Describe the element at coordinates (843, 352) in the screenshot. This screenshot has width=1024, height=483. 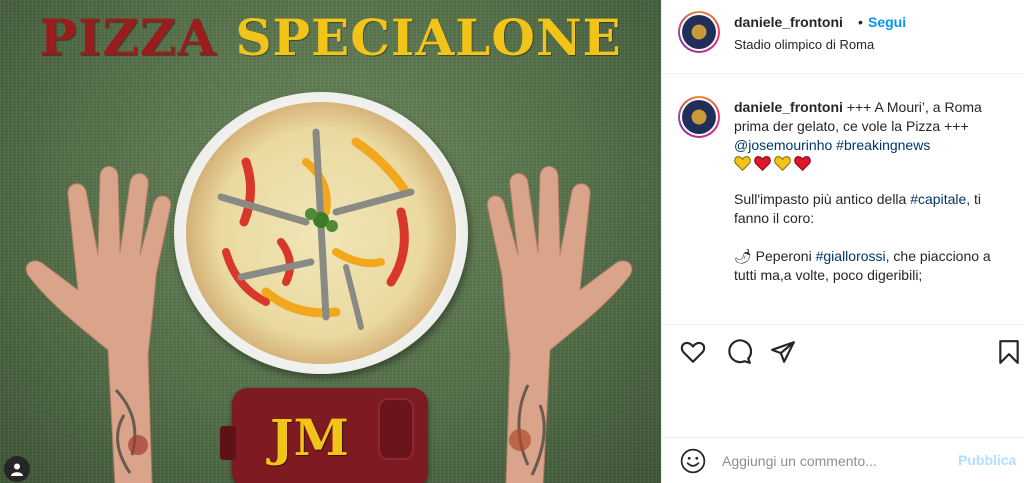
I see `action-bar` at that location.